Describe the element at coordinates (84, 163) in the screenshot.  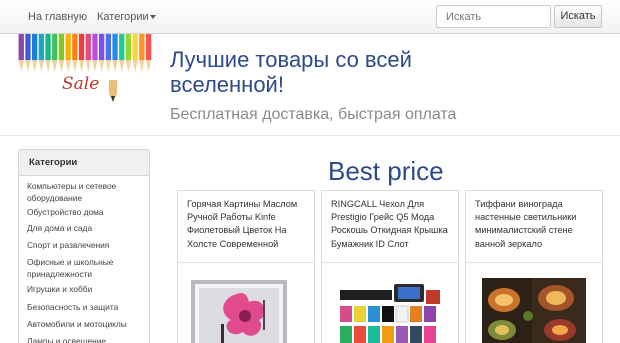
I see `sidebar-heading: Категории` at that location.